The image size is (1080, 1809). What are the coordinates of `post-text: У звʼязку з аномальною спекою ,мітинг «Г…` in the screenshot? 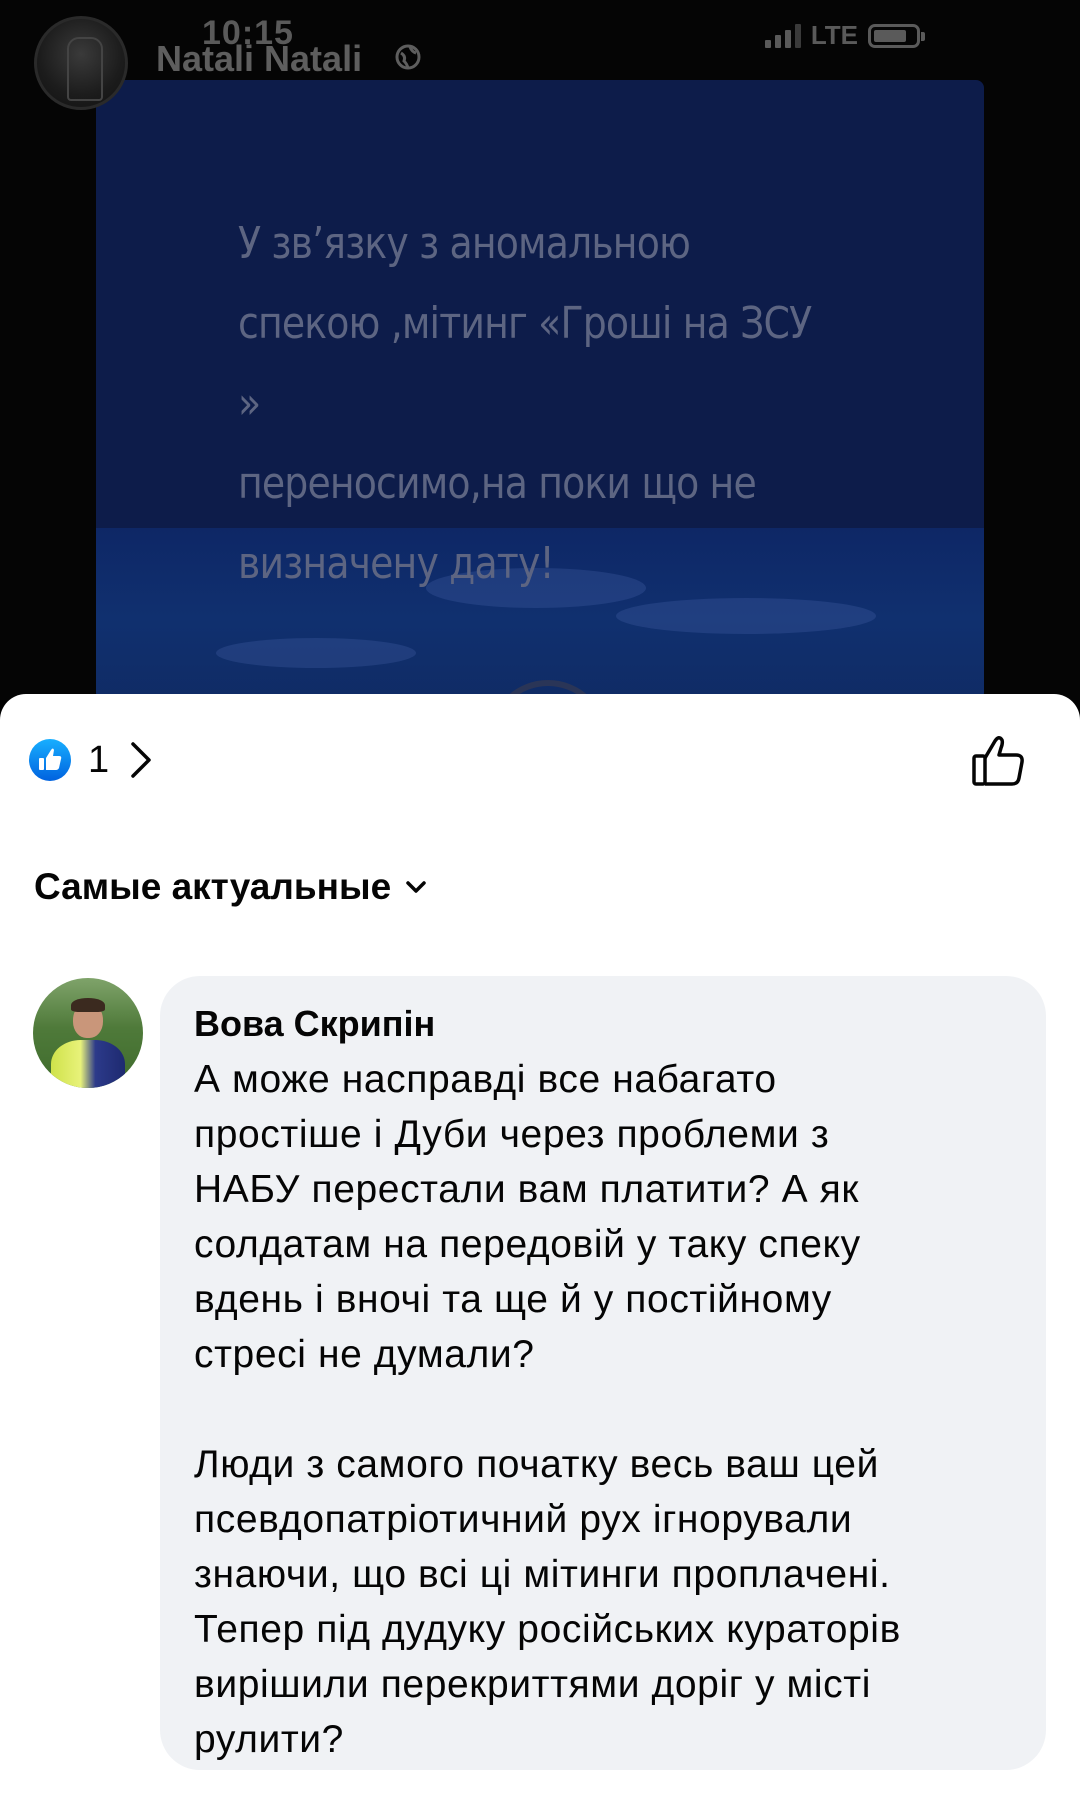 It's located at (525, 403).